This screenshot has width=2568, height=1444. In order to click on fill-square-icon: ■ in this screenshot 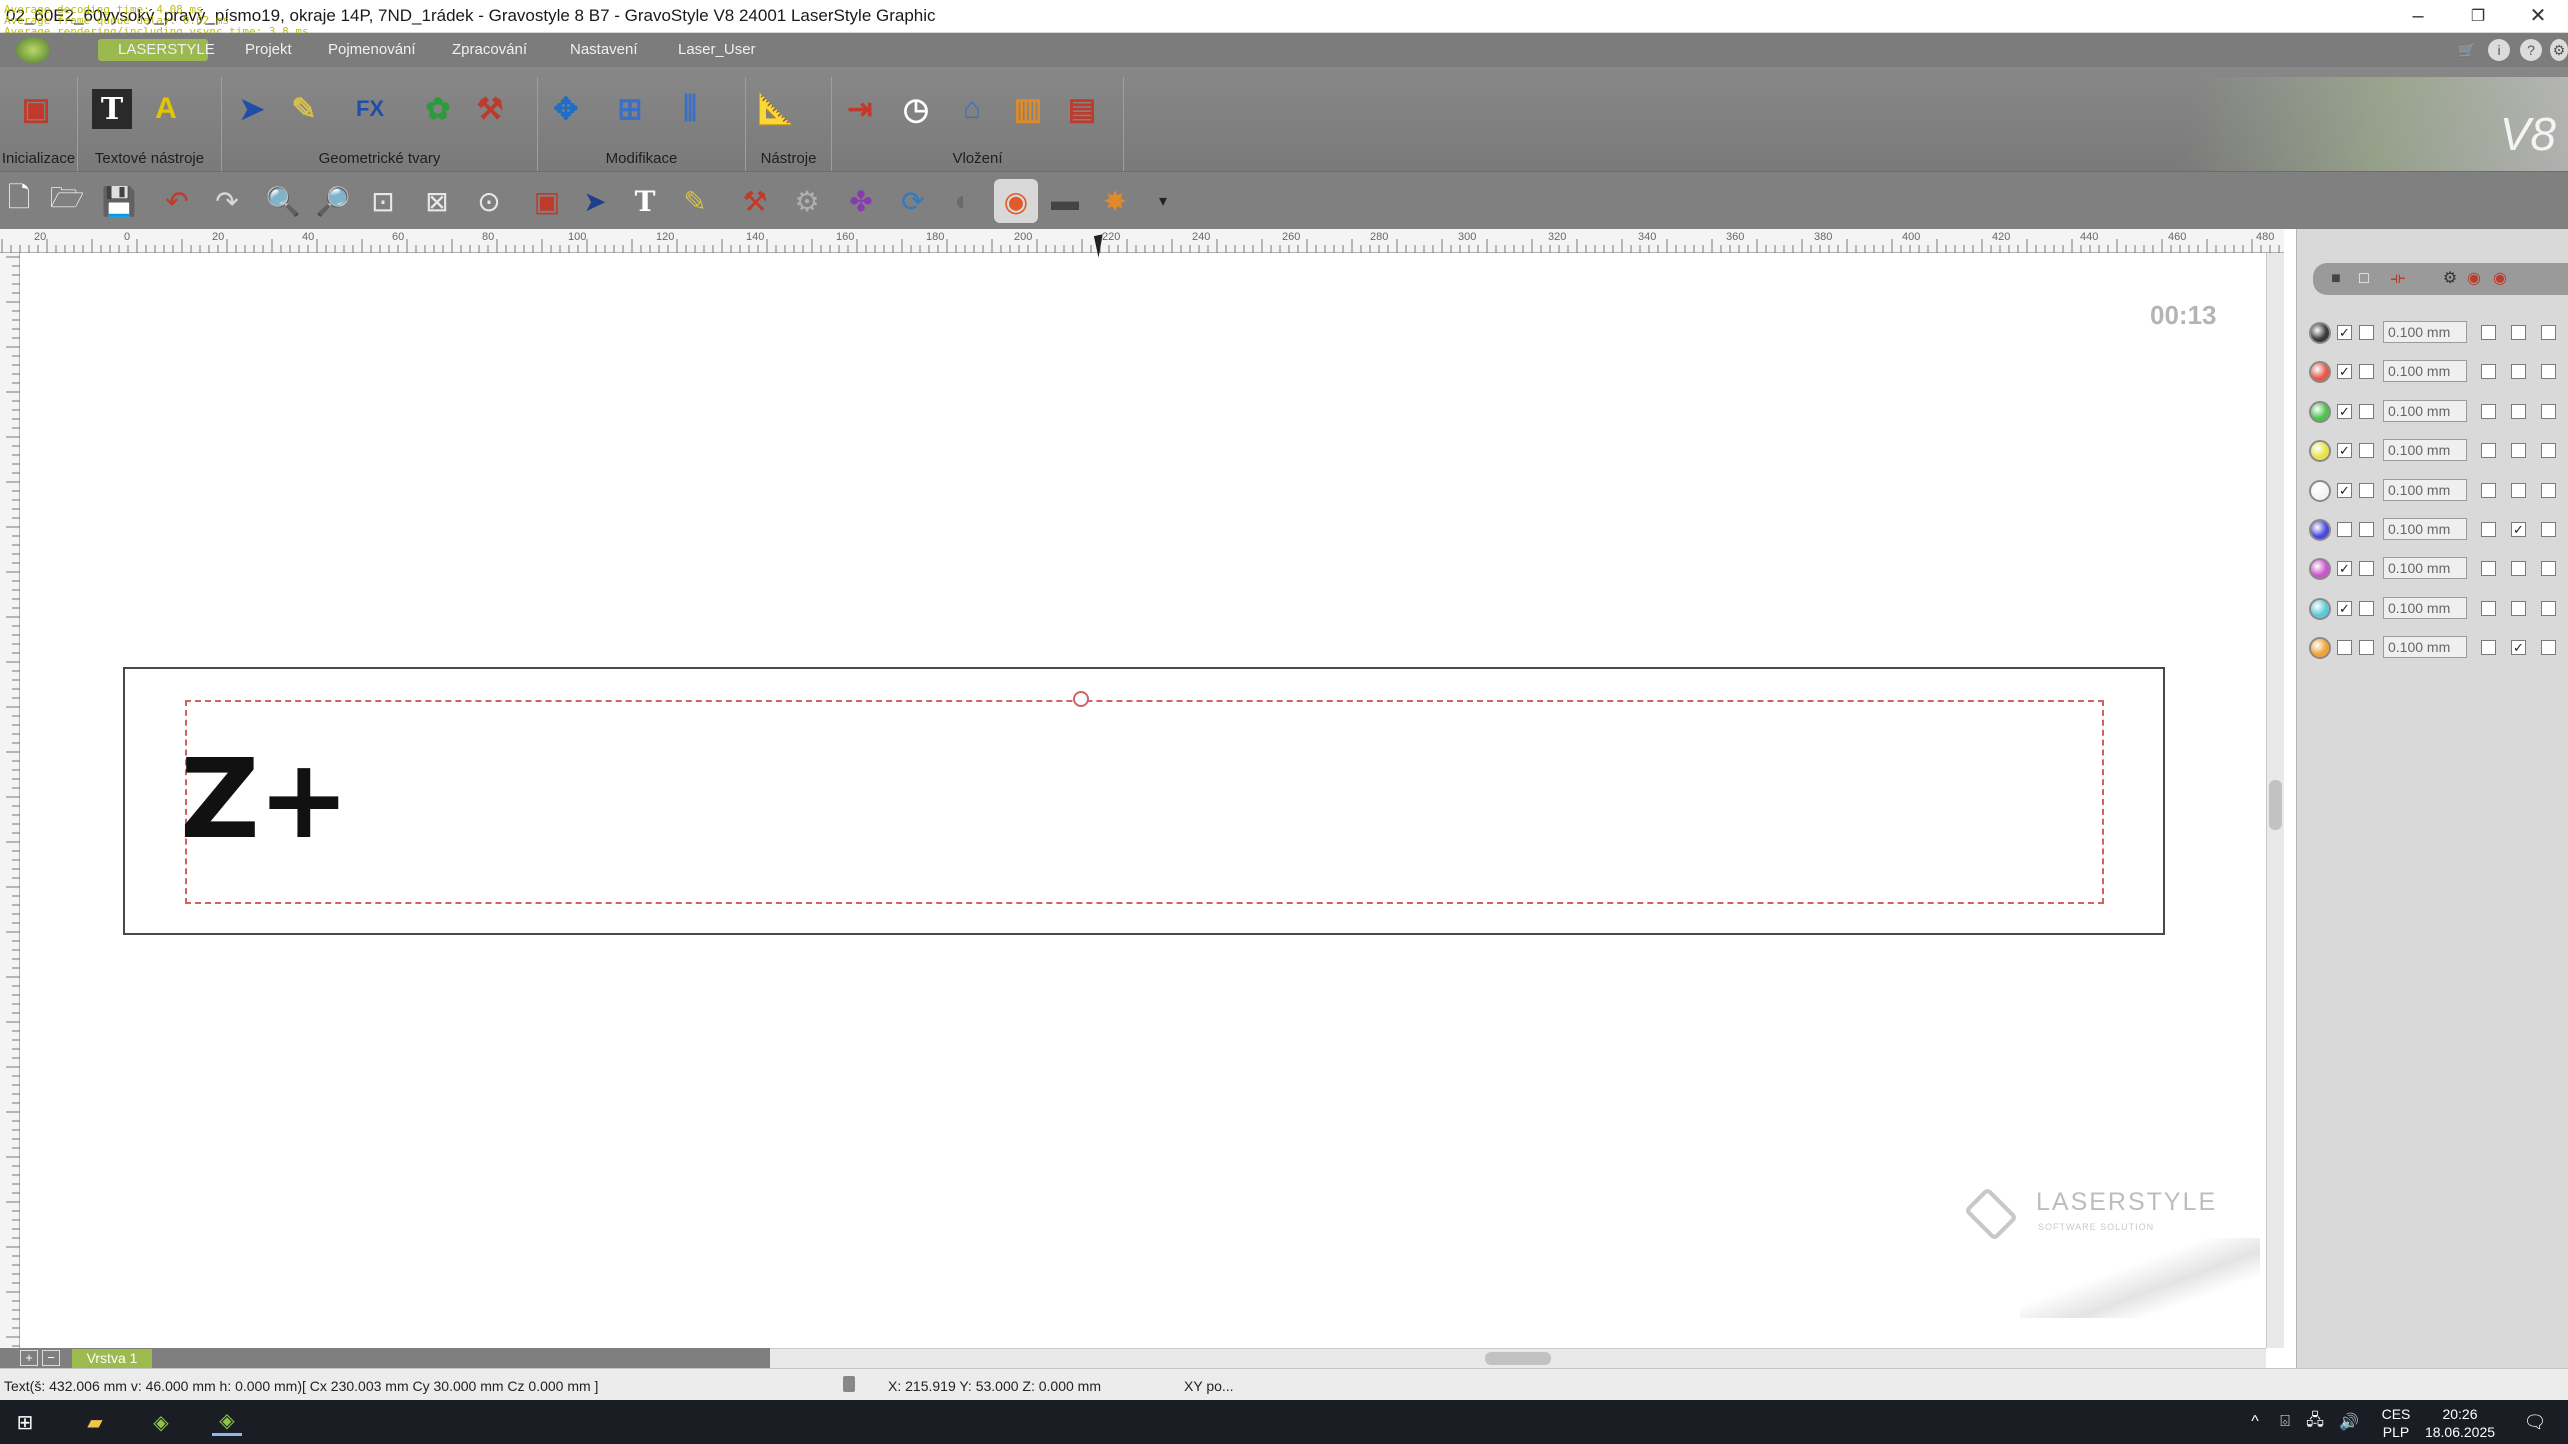, I will do `click(2336, 279)`.